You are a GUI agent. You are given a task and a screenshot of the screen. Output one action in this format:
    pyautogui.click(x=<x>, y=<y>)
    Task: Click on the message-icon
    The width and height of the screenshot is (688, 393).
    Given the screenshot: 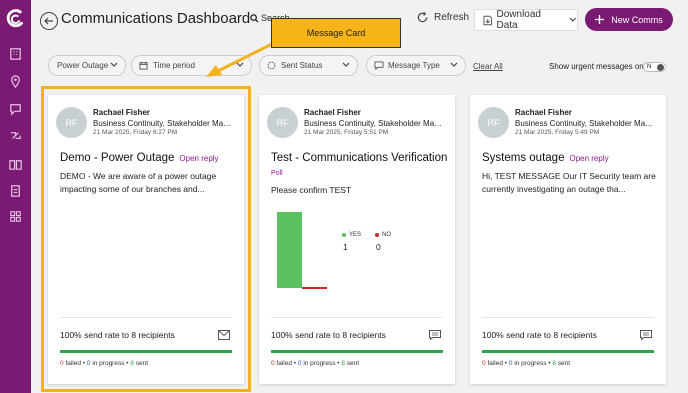 What is the action you would take?
    pyautogui.click(x=379, y=65)
    